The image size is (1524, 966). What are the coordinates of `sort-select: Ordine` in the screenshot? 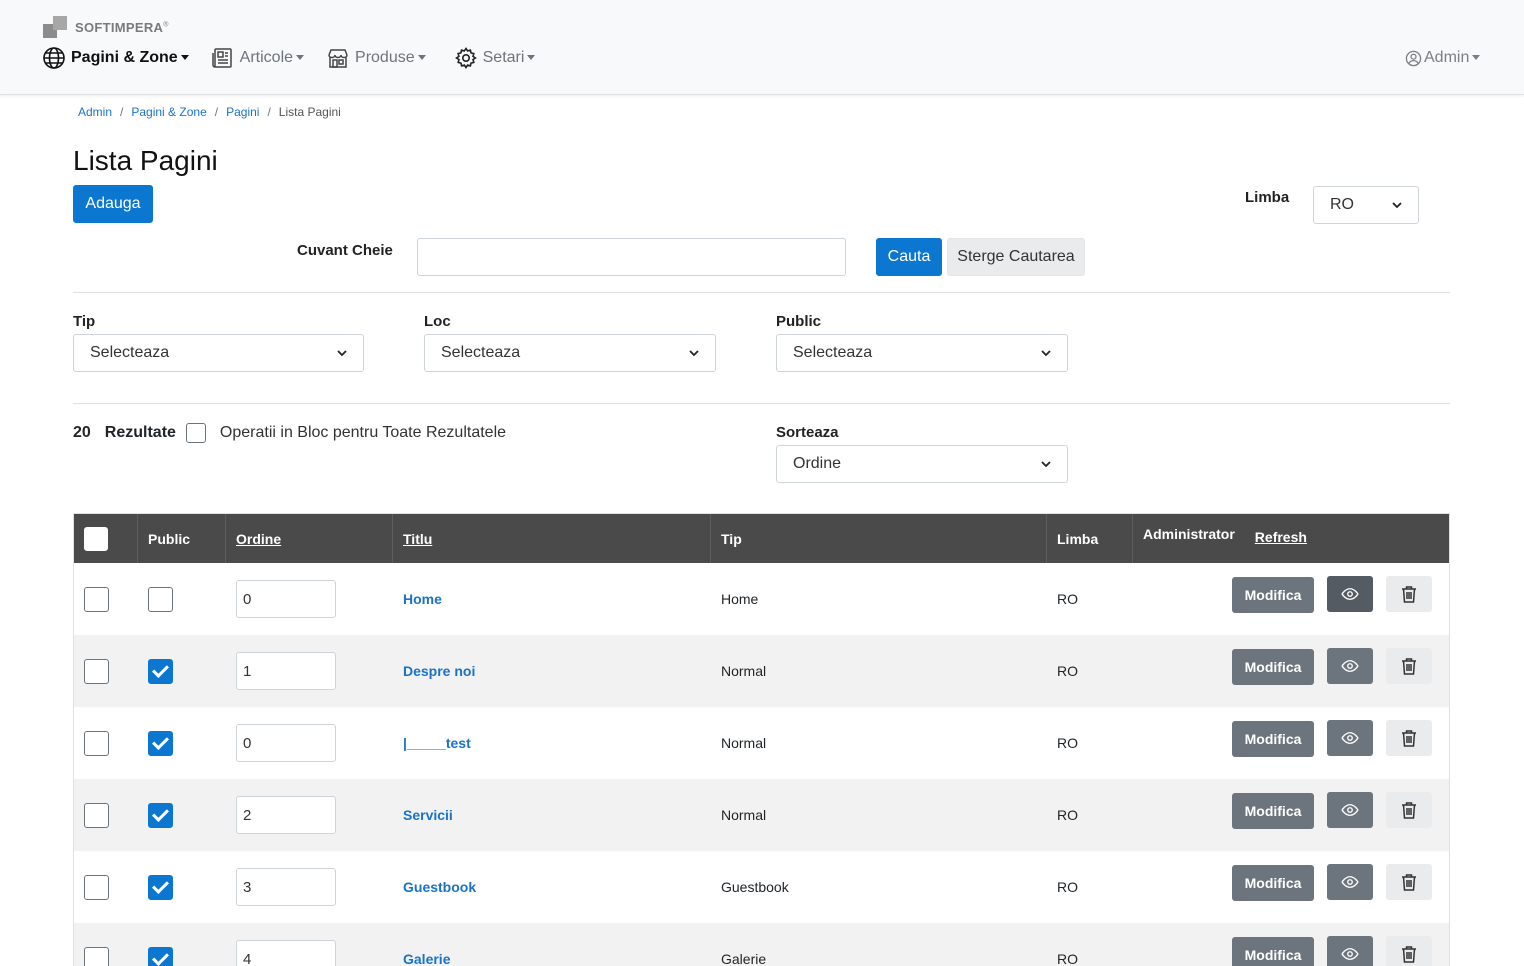 It's located at (922, 464).